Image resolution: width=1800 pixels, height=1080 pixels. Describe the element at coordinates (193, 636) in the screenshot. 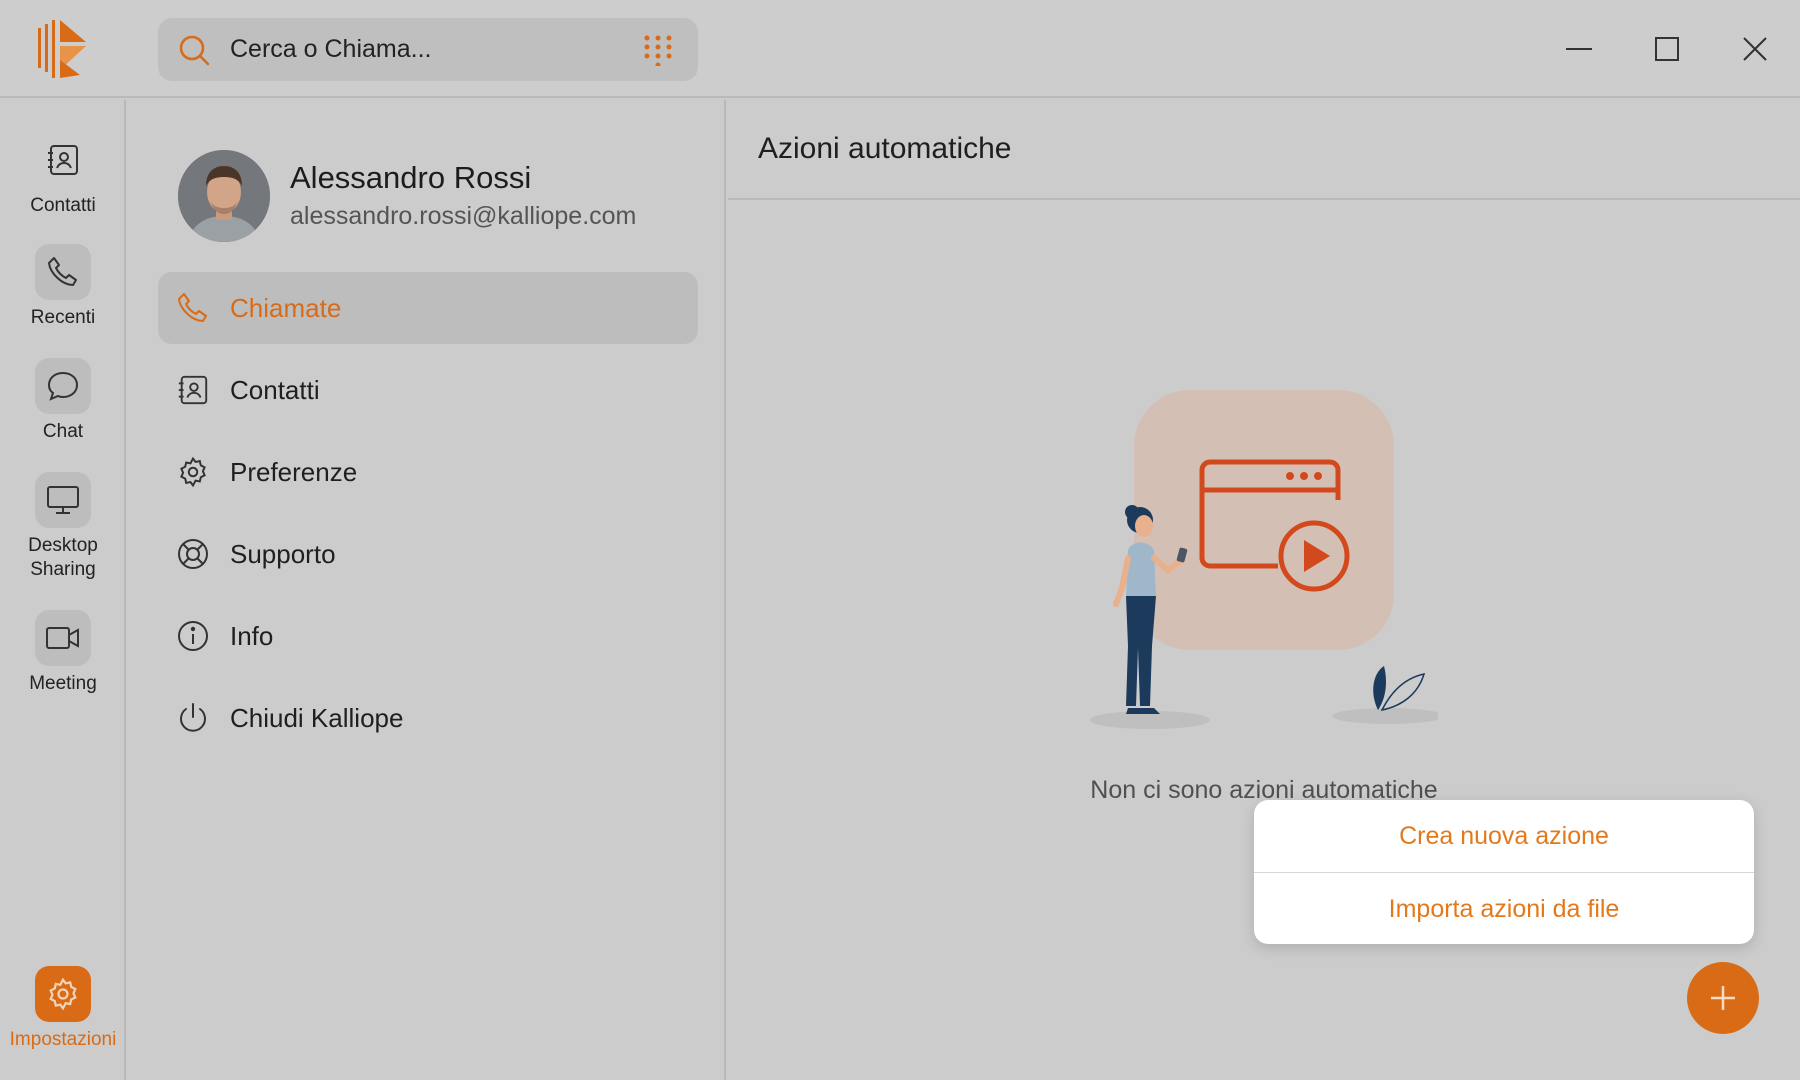

I see `info-icon` at that location.